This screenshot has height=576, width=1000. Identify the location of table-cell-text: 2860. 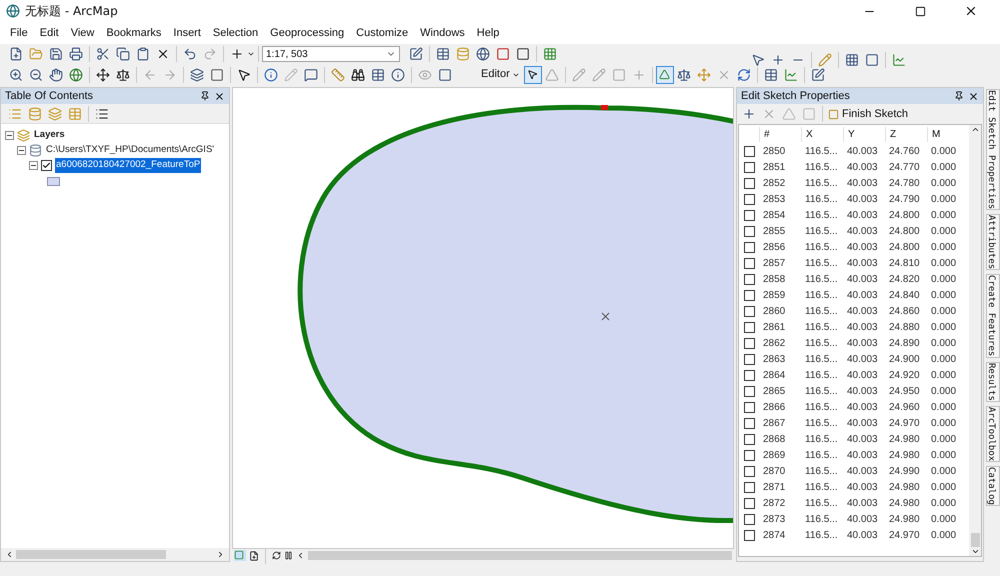
(774, 311).